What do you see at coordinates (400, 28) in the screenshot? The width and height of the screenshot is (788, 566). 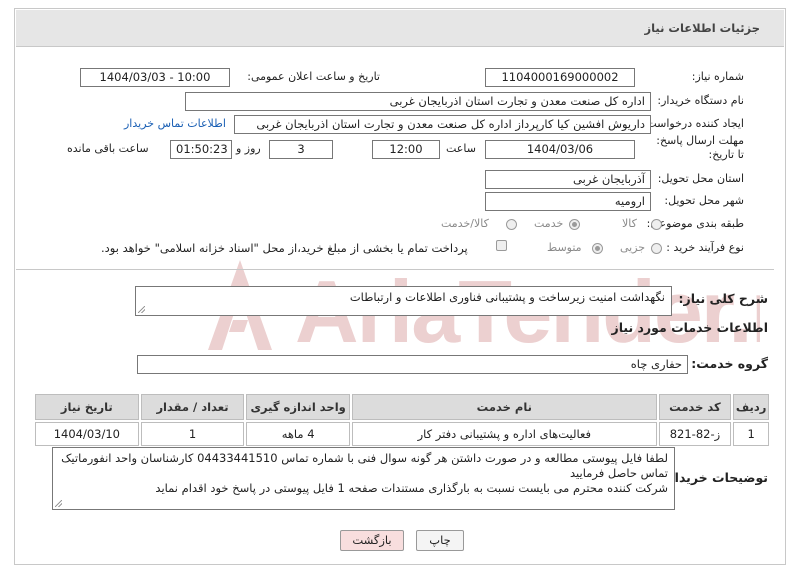 I see `panel-header: جزئیات اطلاعات نیاز` at bounding box center [400, 28].